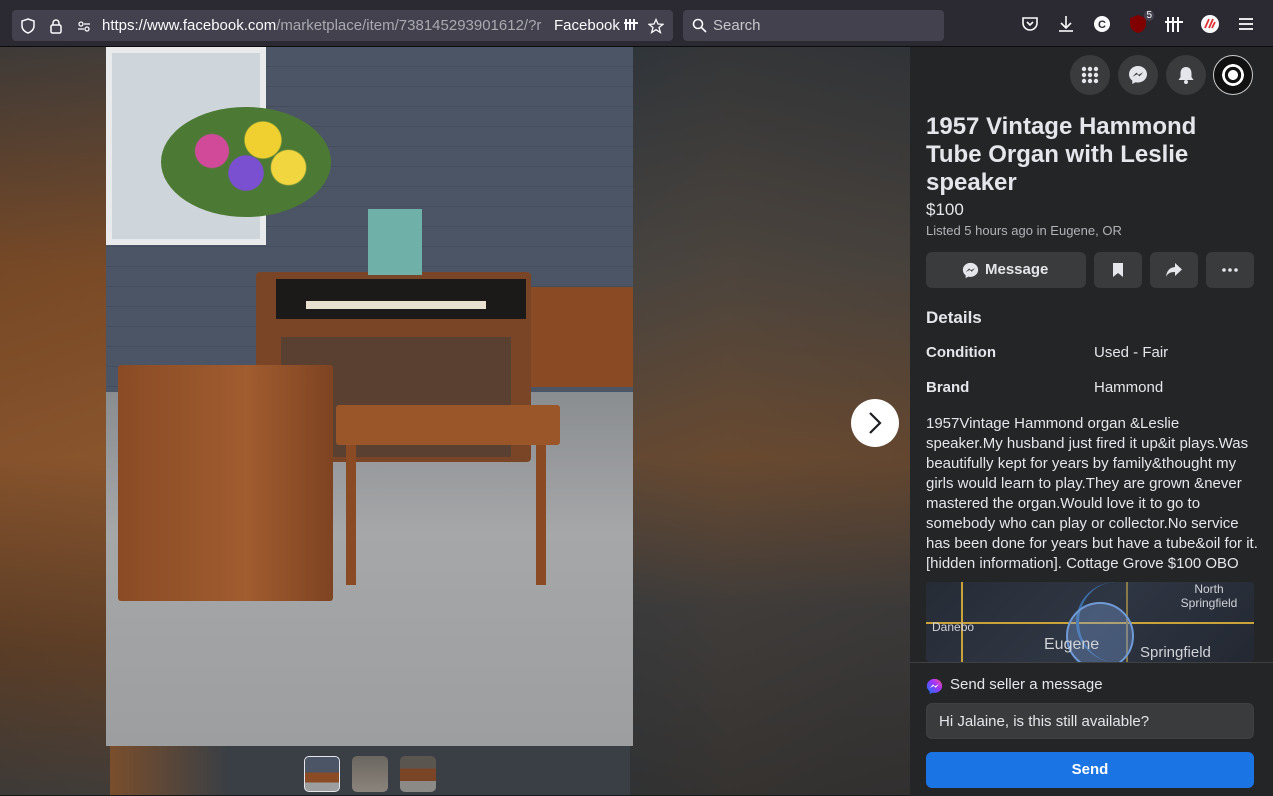  What do you see at coordinates (225, 483) in the screenshot?
I see `photo-leslie-speaker` at bounding box center [225, 483].